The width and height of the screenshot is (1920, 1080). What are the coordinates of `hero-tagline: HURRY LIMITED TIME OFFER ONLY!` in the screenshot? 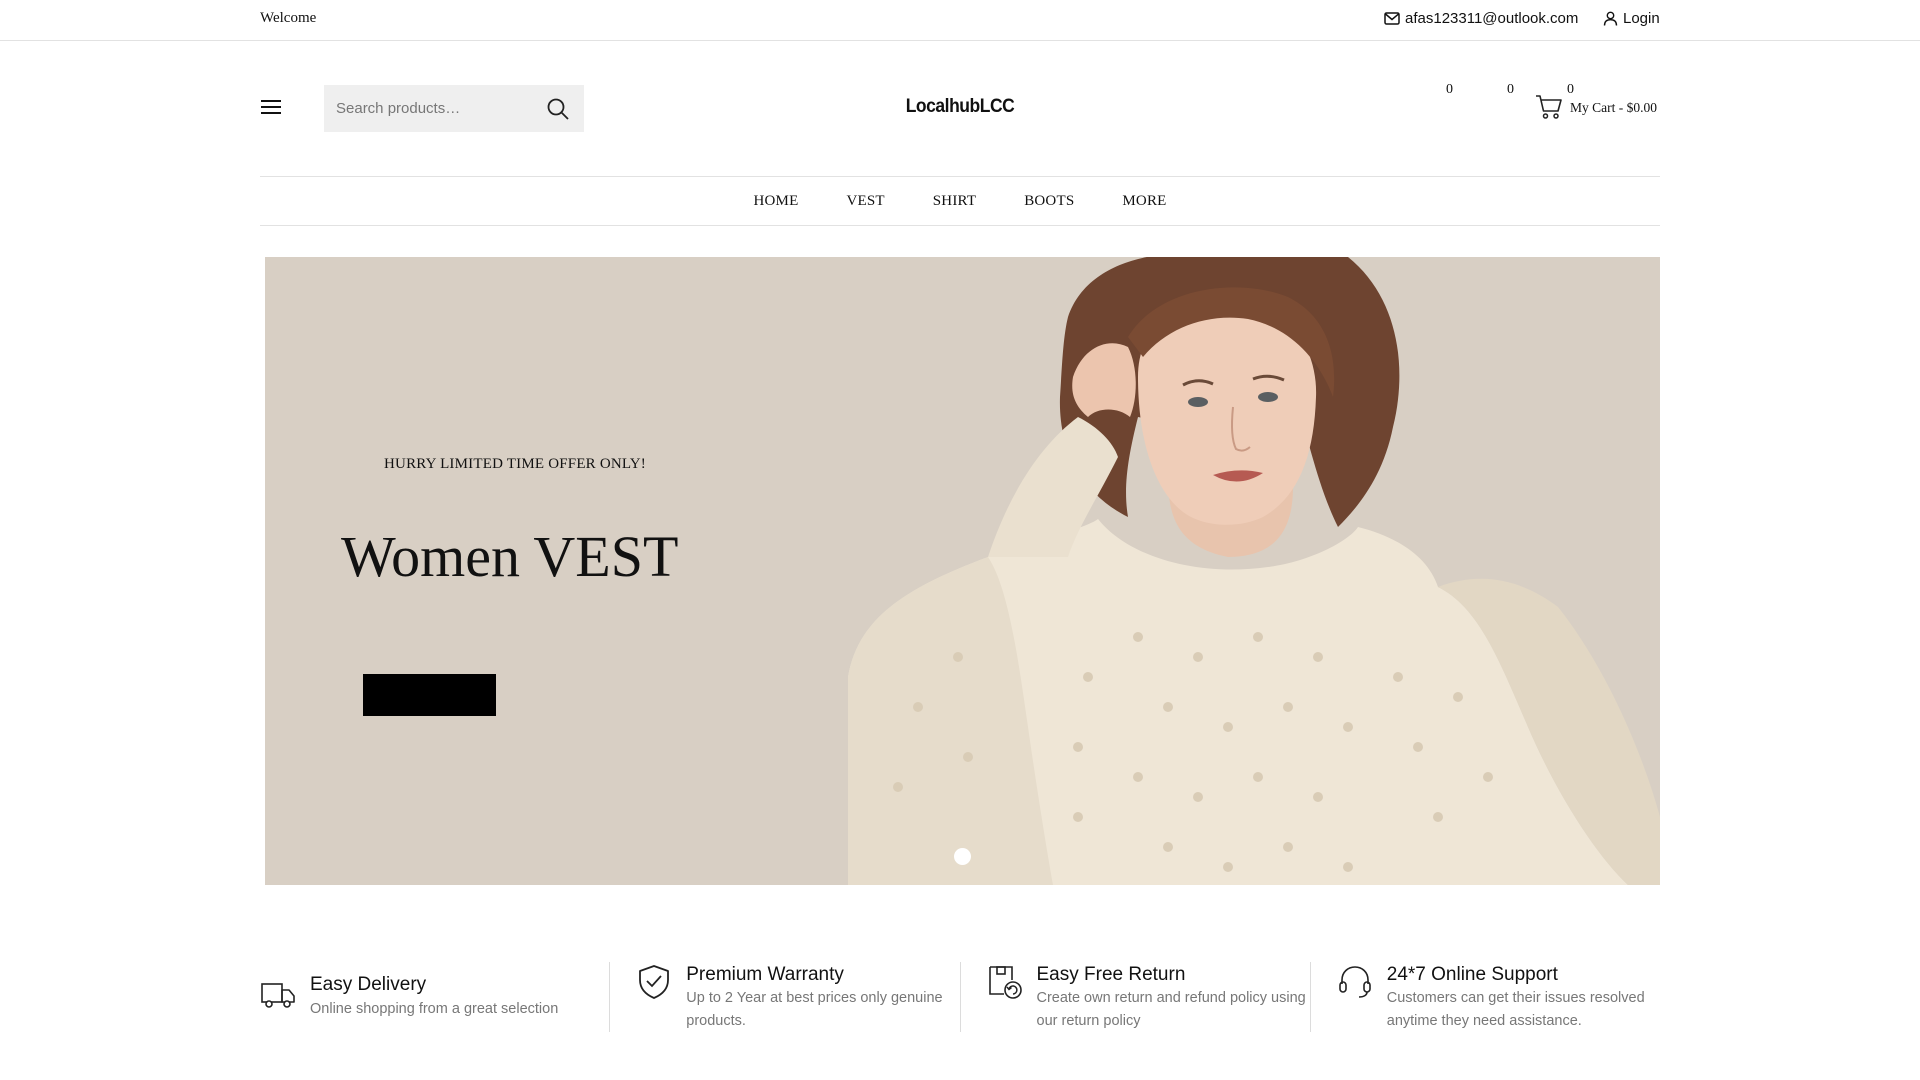 It's located at (515, 464).